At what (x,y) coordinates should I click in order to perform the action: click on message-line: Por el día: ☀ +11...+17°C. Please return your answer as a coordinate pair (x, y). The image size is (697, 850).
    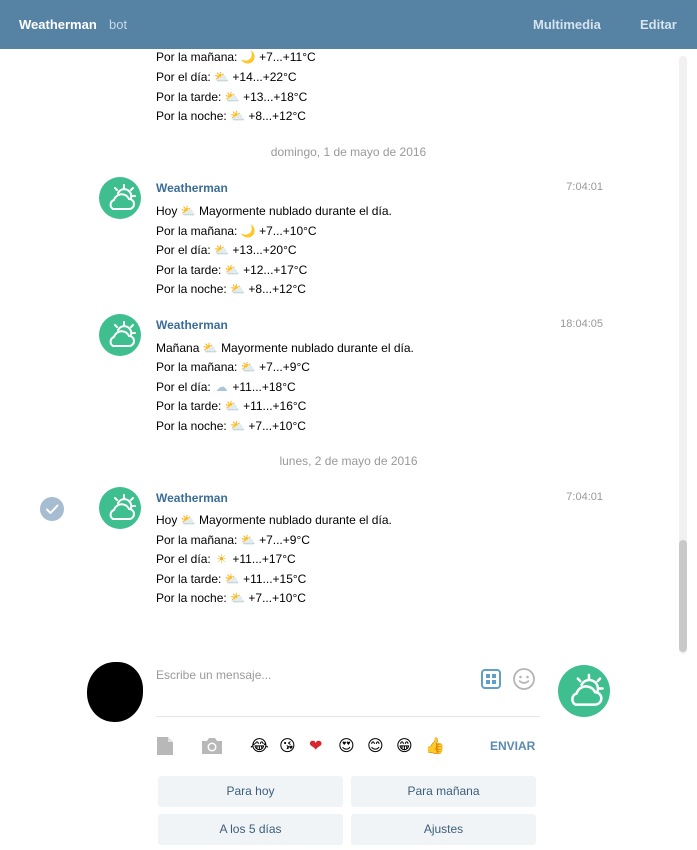
    Looking at the image, I should click on (226, 559).